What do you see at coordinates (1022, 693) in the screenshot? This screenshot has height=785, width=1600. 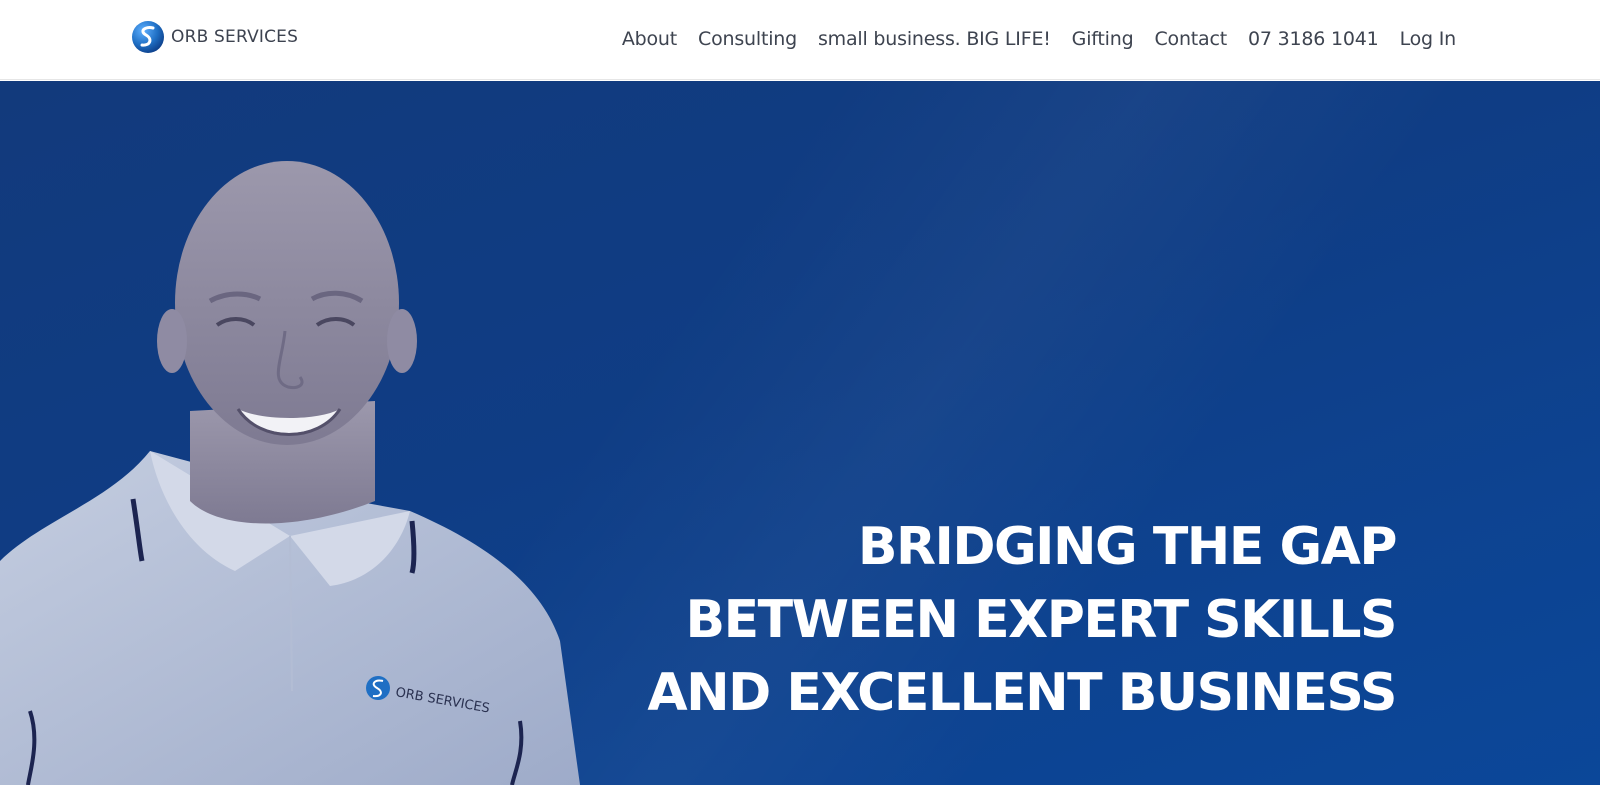 I see `headline-line-3: AND EXCELLENT BUSINESS` at bounding box center [1022, 693].